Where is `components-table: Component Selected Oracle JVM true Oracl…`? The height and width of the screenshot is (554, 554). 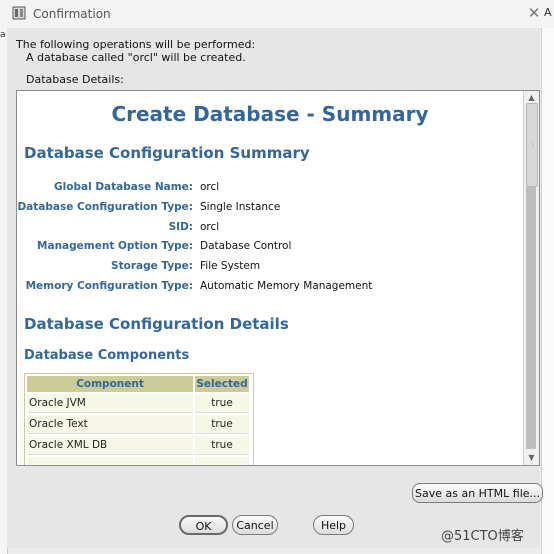 components-table: Component Selected Oracle JVM true Oracl… is located at coordinates (139, 419).